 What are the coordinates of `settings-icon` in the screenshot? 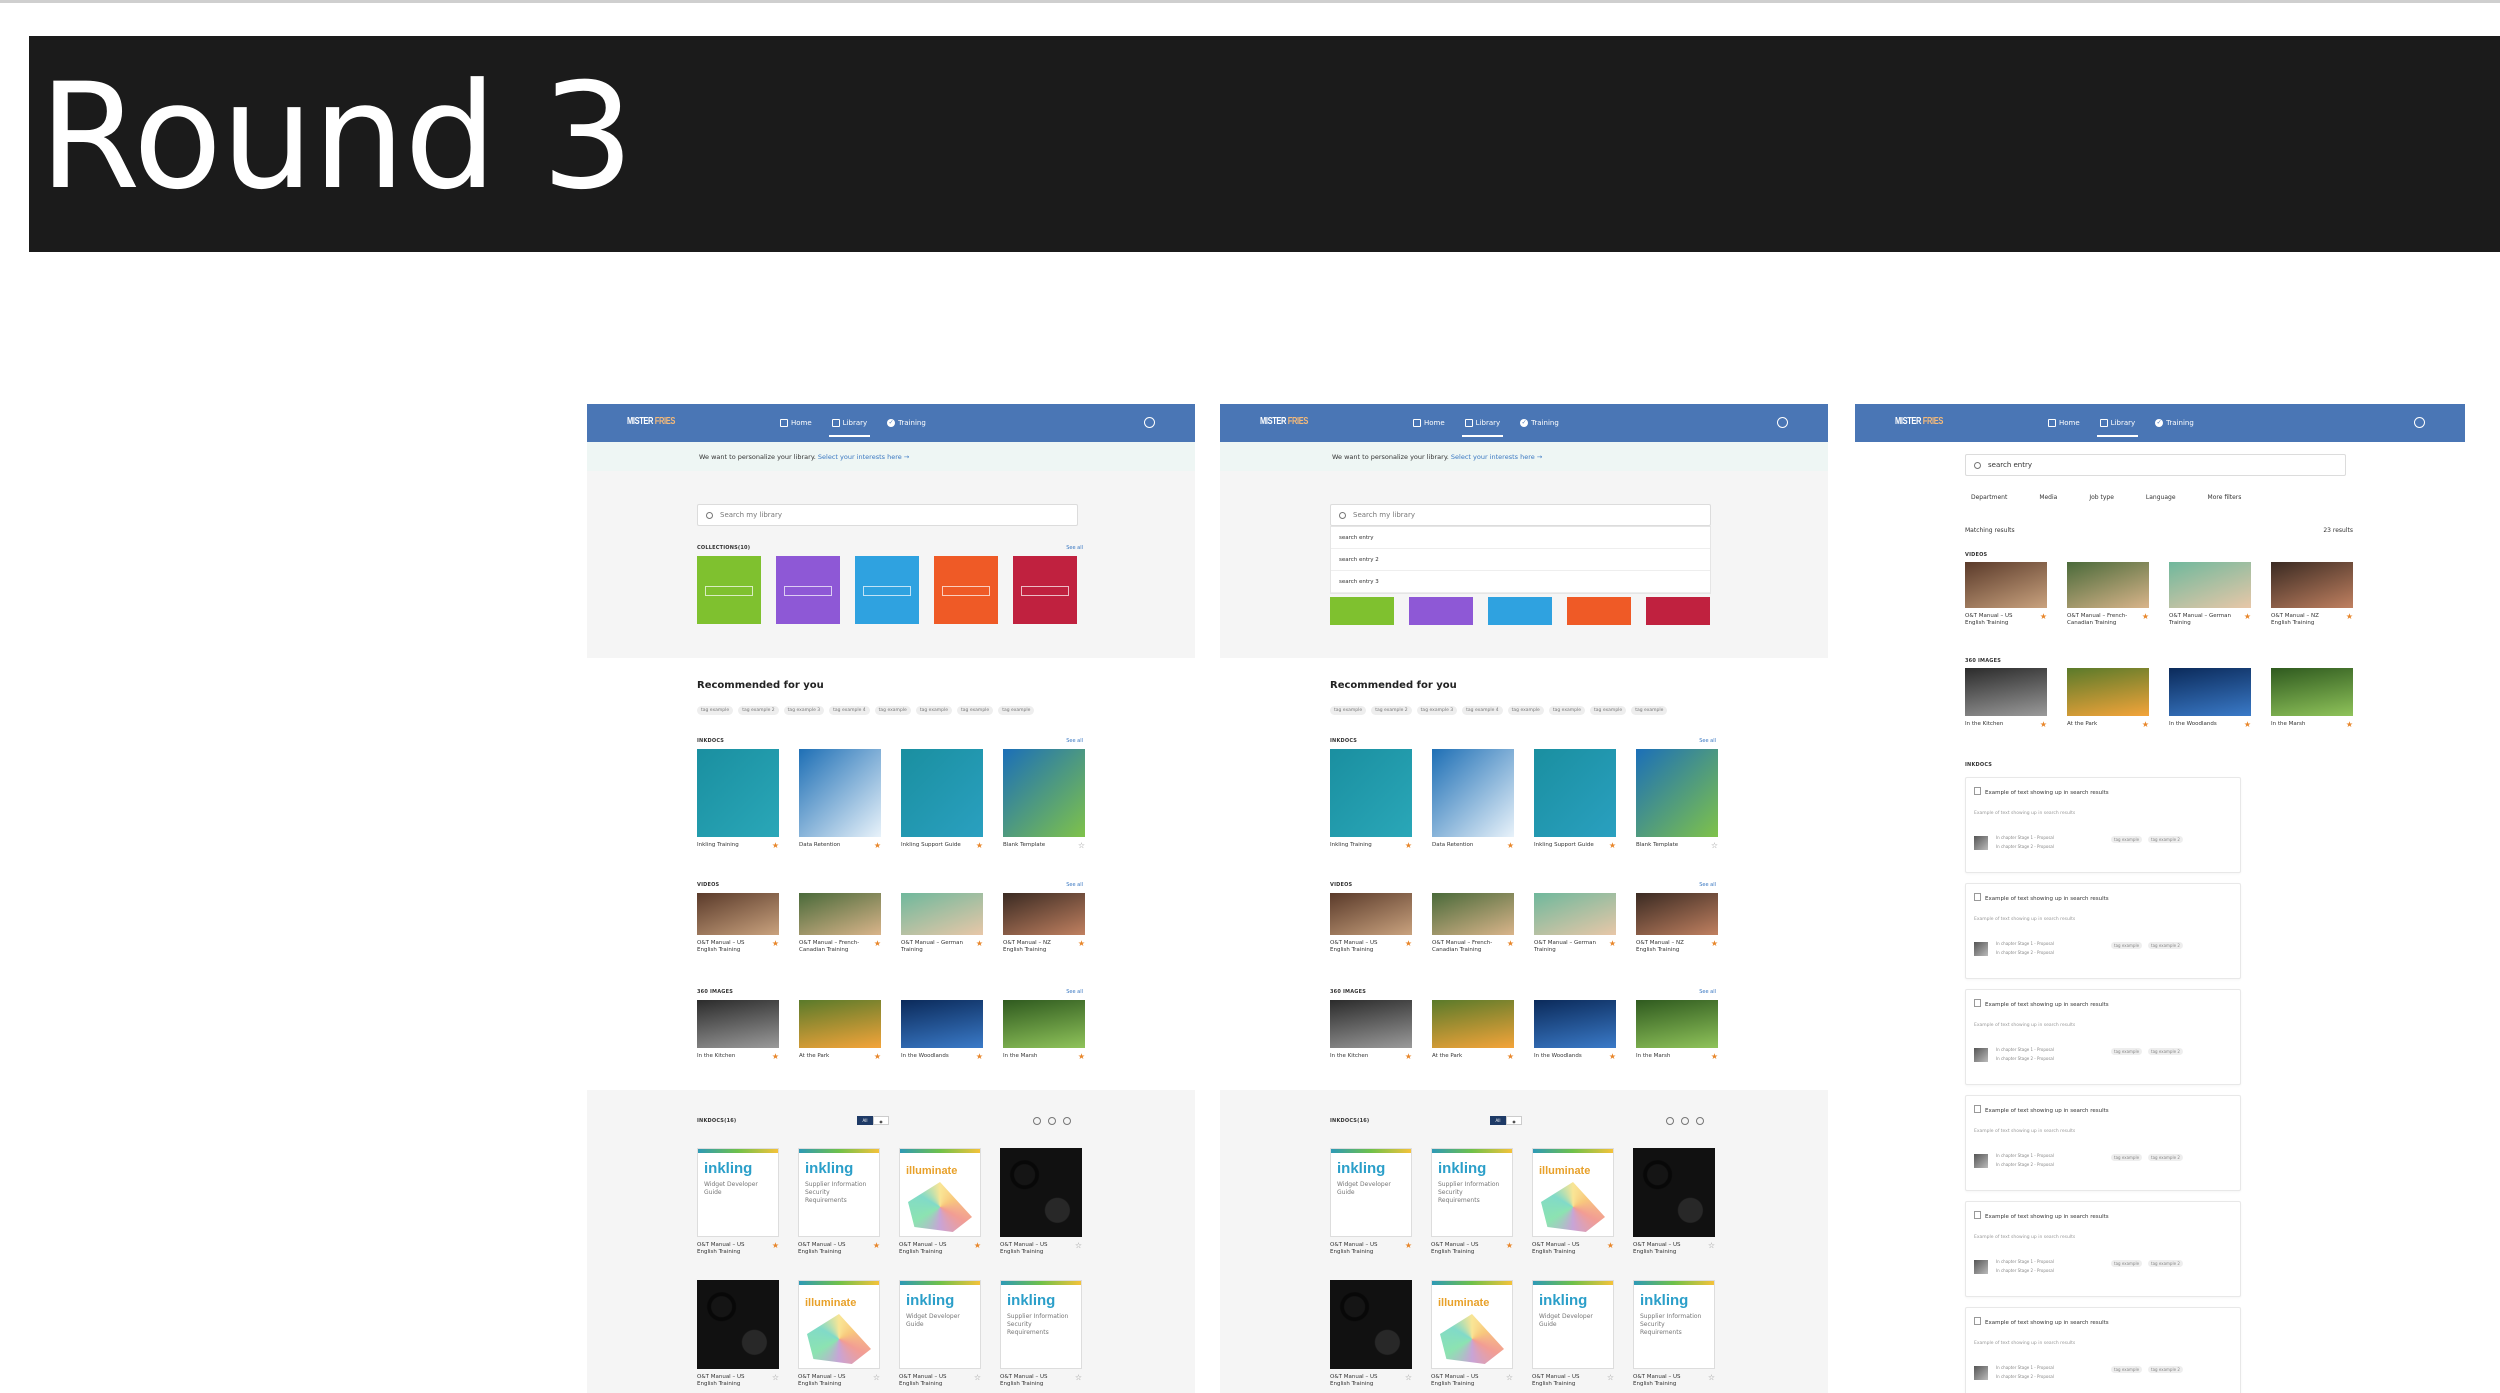 It's located at (1700, 1121).